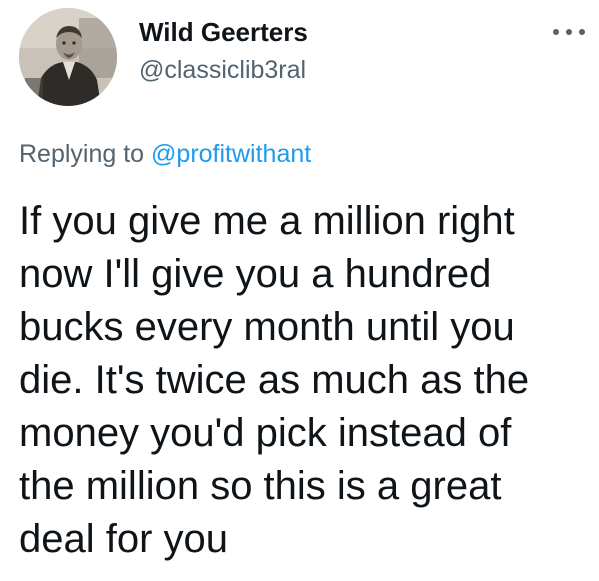 The image size is (599, 581). Describe the element at coordinates (124, 539) in the screenshot. I see `tweet-text-line: deal for you` at that location.